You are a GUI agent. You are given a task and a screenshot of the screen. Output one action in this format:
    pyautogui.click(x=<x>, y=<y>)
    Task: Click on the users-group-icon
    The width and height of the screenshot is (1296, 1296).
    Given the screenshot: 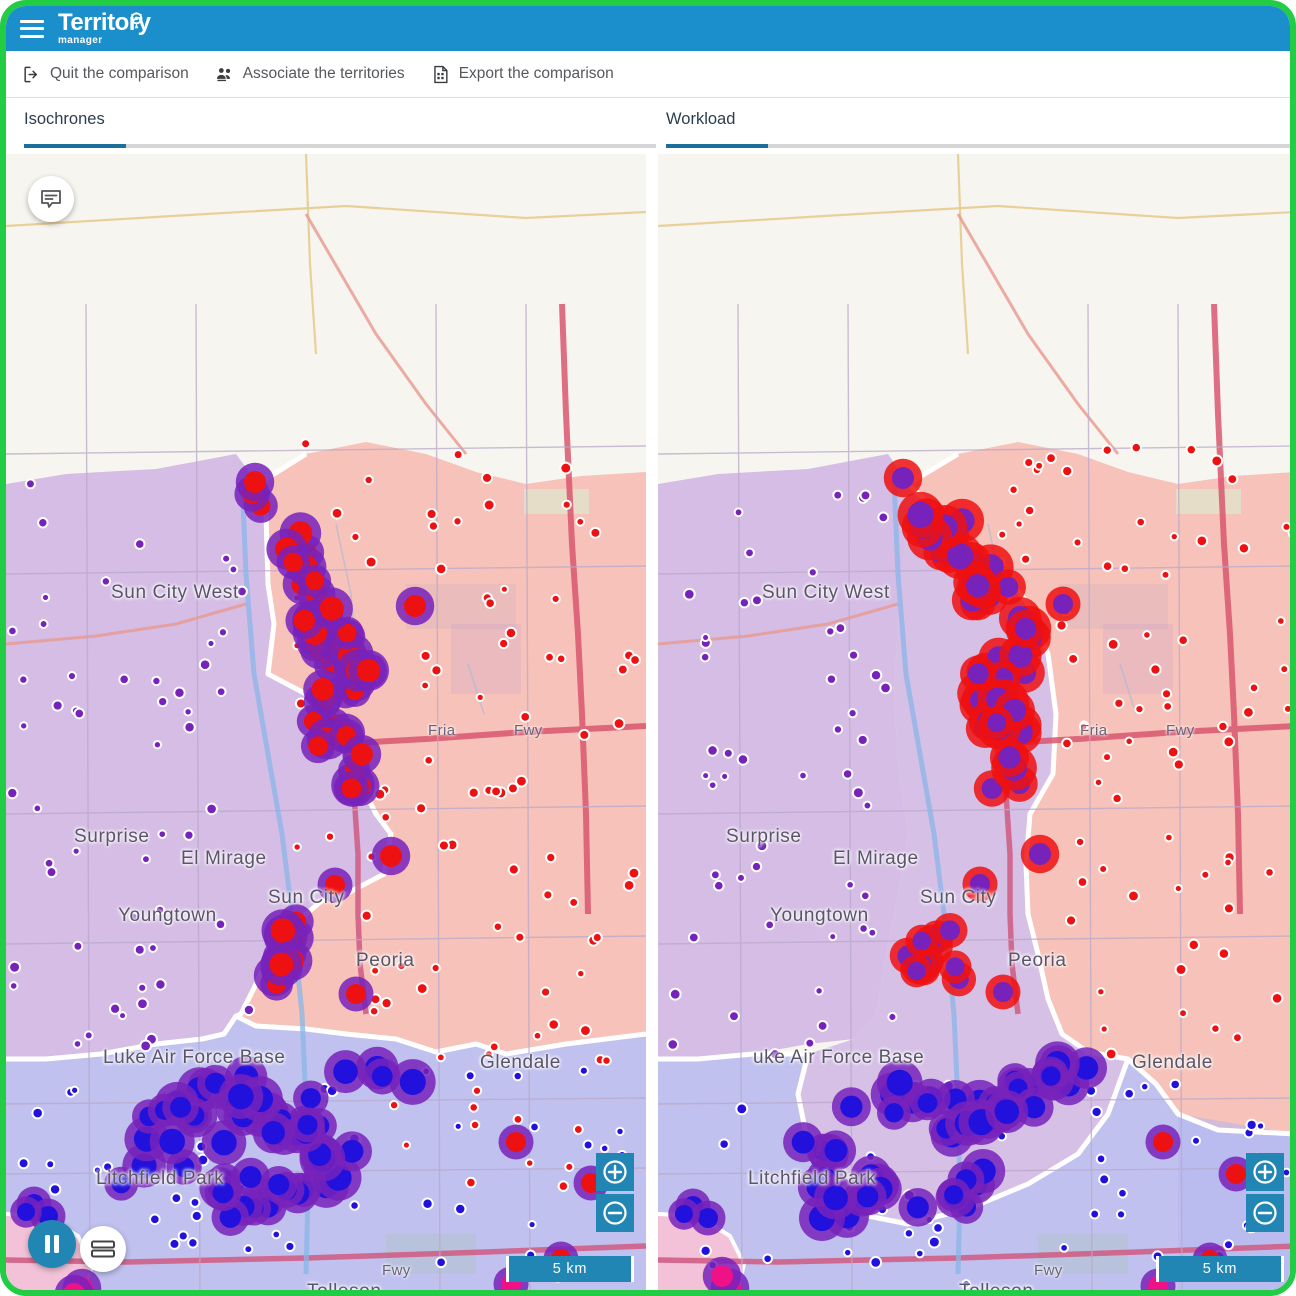 What is the action you would take?
    pyautogui.click(x=224, y=74)
    